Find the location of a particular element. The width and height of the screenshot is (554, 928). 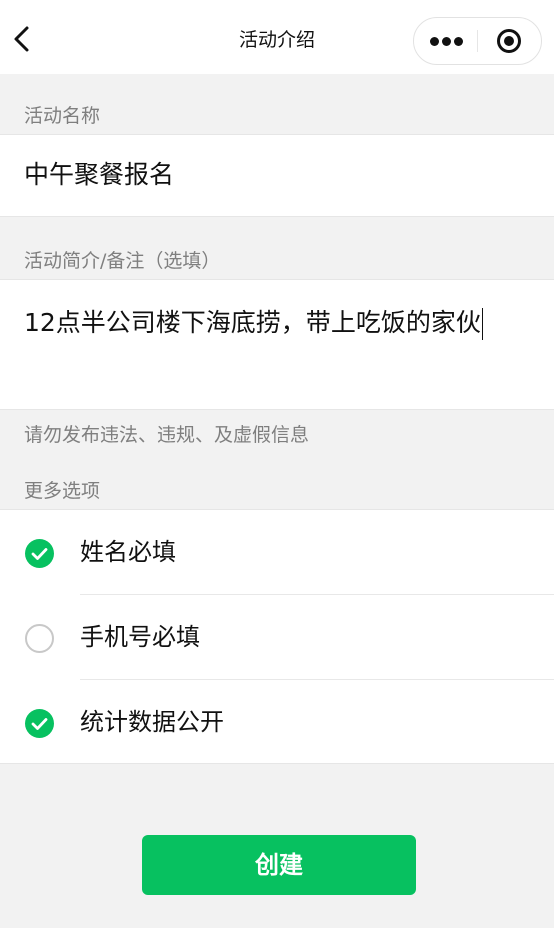

activity-intro-panel: 12点半公司楼下海底捞，带上吃饭的家伙 is located at coordinates (277, 344).